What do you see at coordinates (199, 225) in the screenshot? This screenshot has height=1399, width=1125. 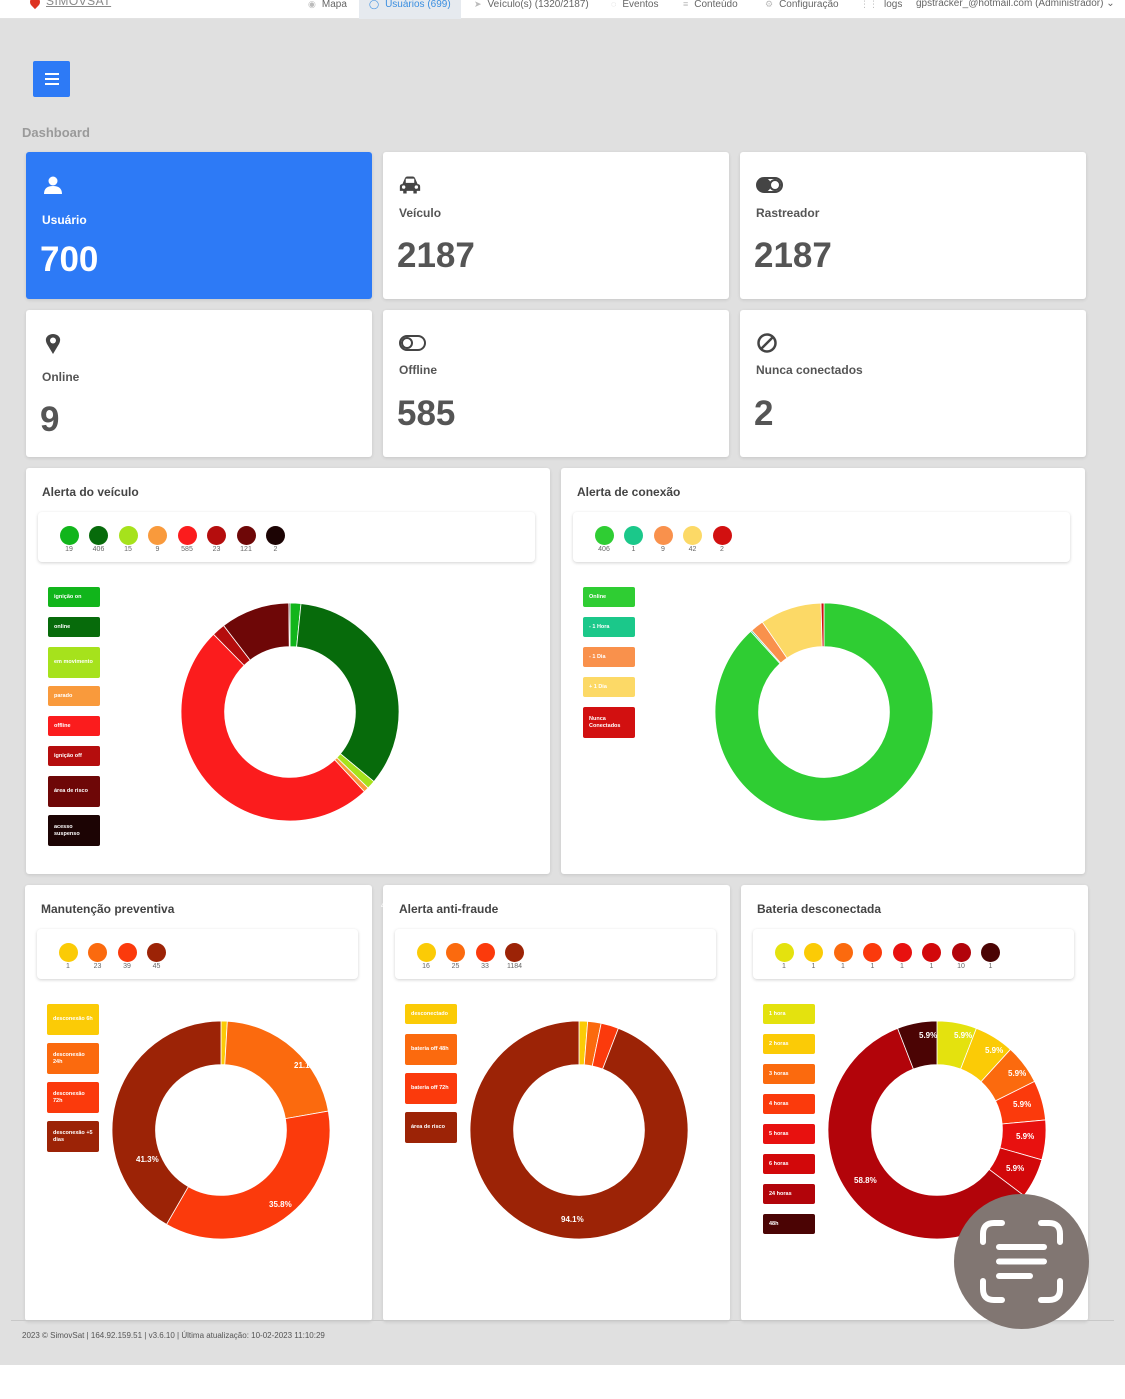 I see `stat-card-usuario: Usuário 700` at bounding box center [199, 225].